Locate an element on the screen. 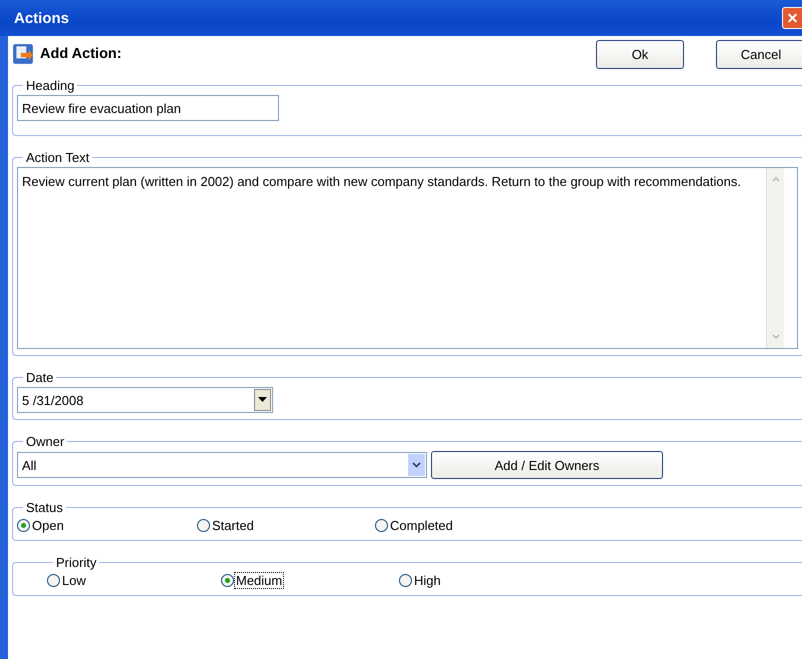 This screenshot has width=802, height=659. heading-field: Review fire evacuation plan is located at coordinates (148, 108).